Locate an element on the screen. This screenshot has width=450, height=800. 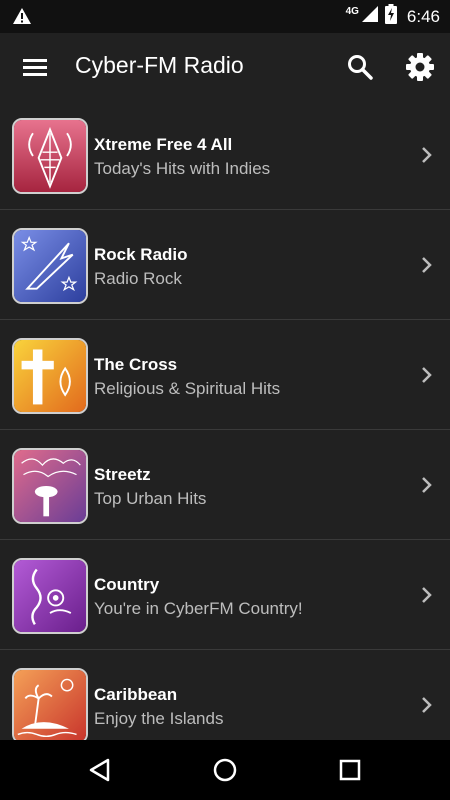
station-row-rock: Rock Radio Radio Rock is located at coordinates (225, 265).